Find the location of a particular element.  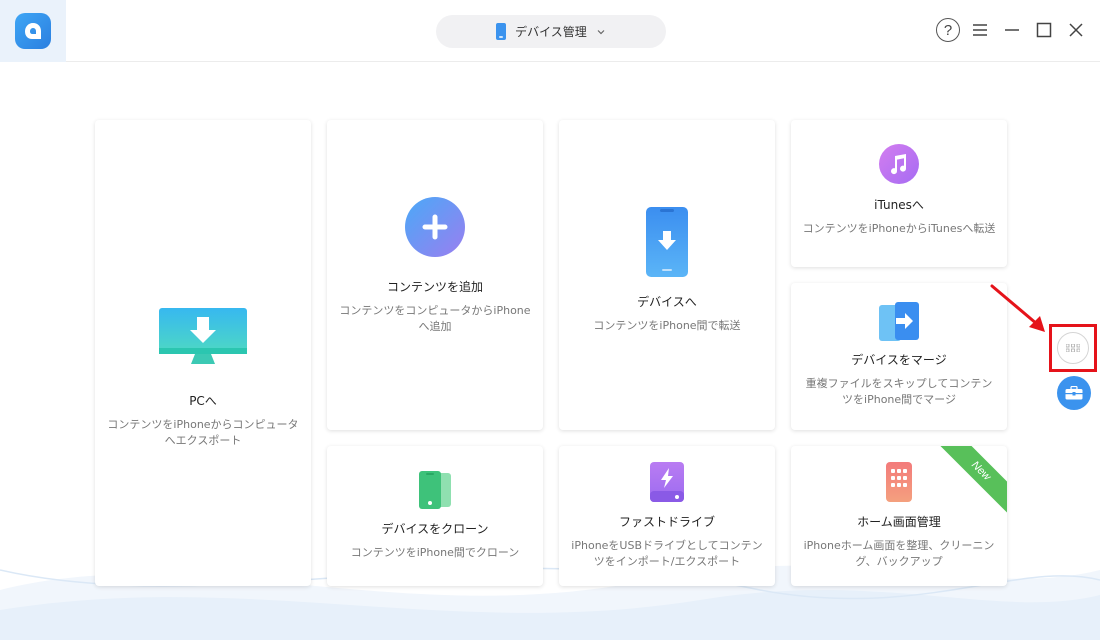

card-title: ホーム画面管理 is located at coordinates (899, 521).